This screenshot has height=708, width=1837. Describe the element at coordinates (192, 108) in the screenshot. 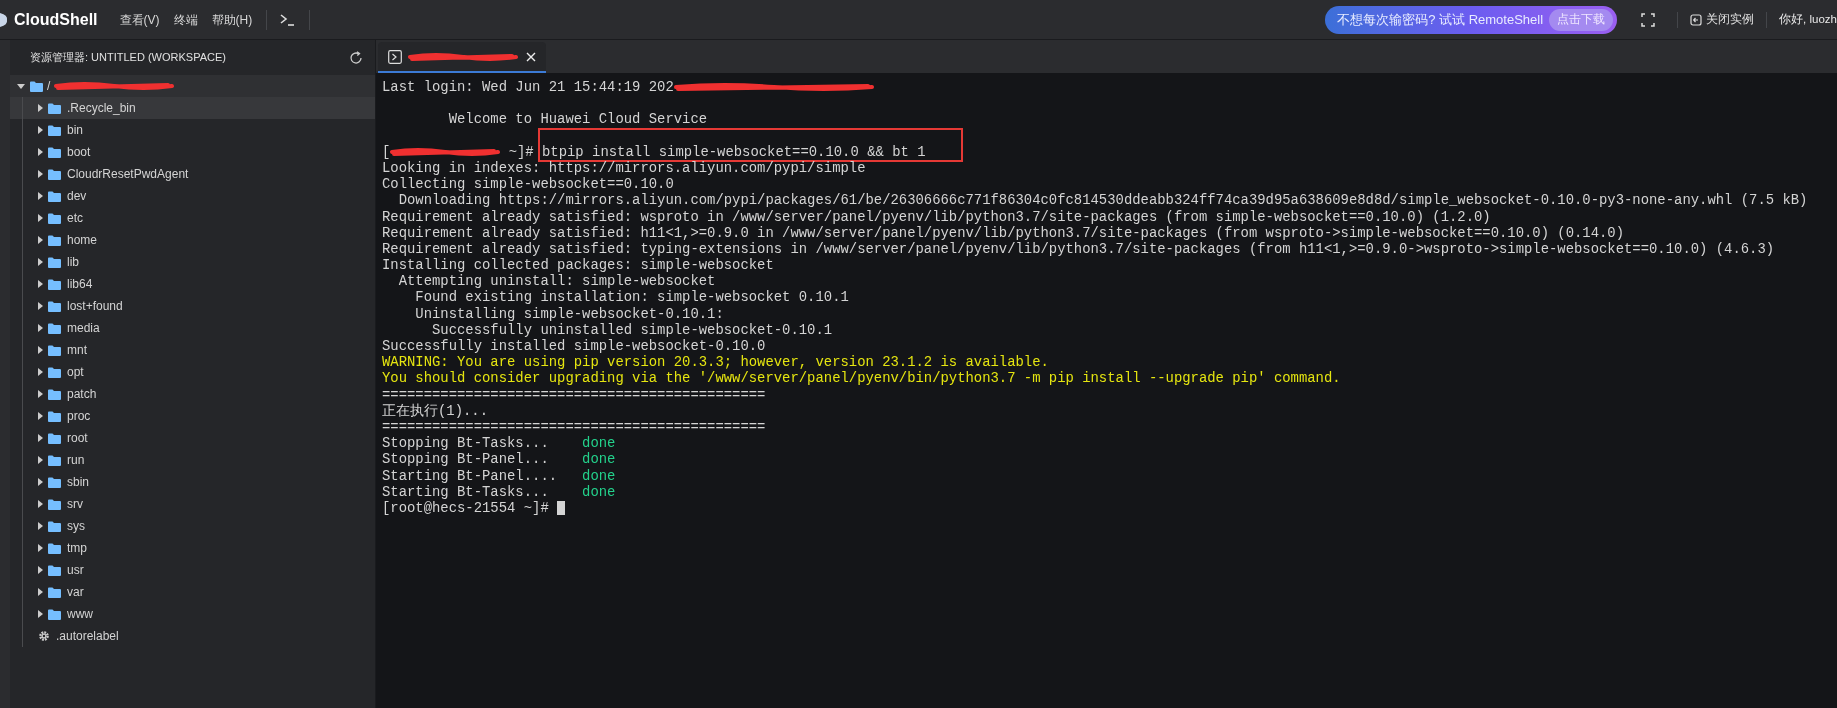

I see `tree-item: .Recycle_bin` at that location.